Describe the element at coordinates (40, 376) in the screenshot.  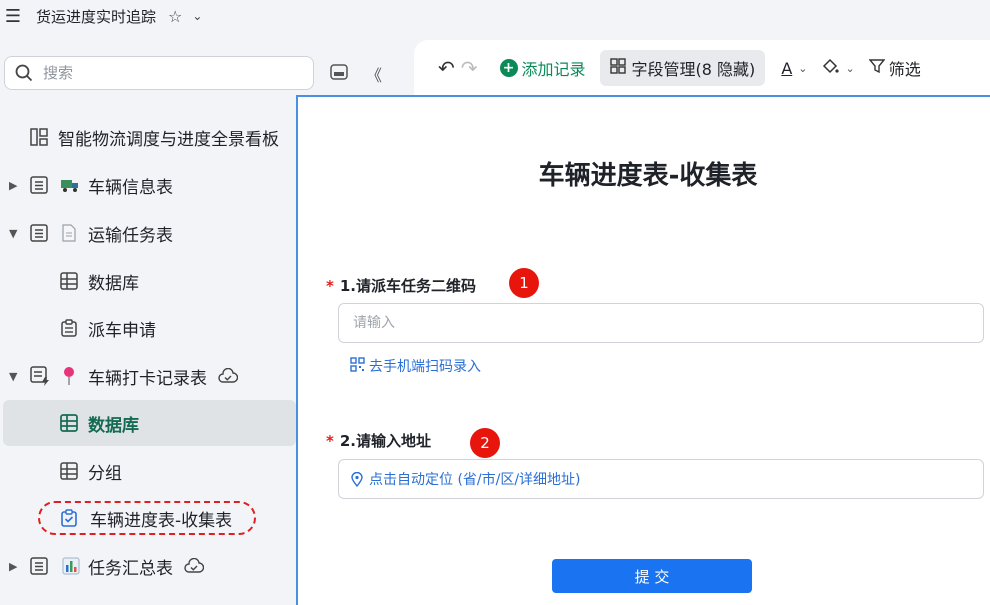
I see `automation-table-icon` at that location.